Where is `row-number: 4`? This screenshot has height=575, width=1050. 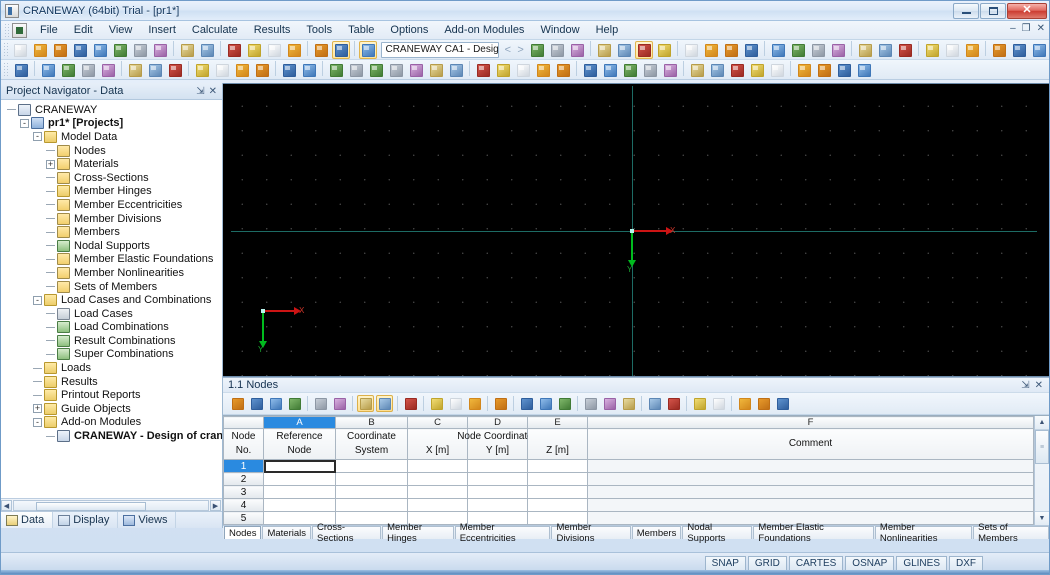 row-number: 4 is located at coordinates (243, 505).